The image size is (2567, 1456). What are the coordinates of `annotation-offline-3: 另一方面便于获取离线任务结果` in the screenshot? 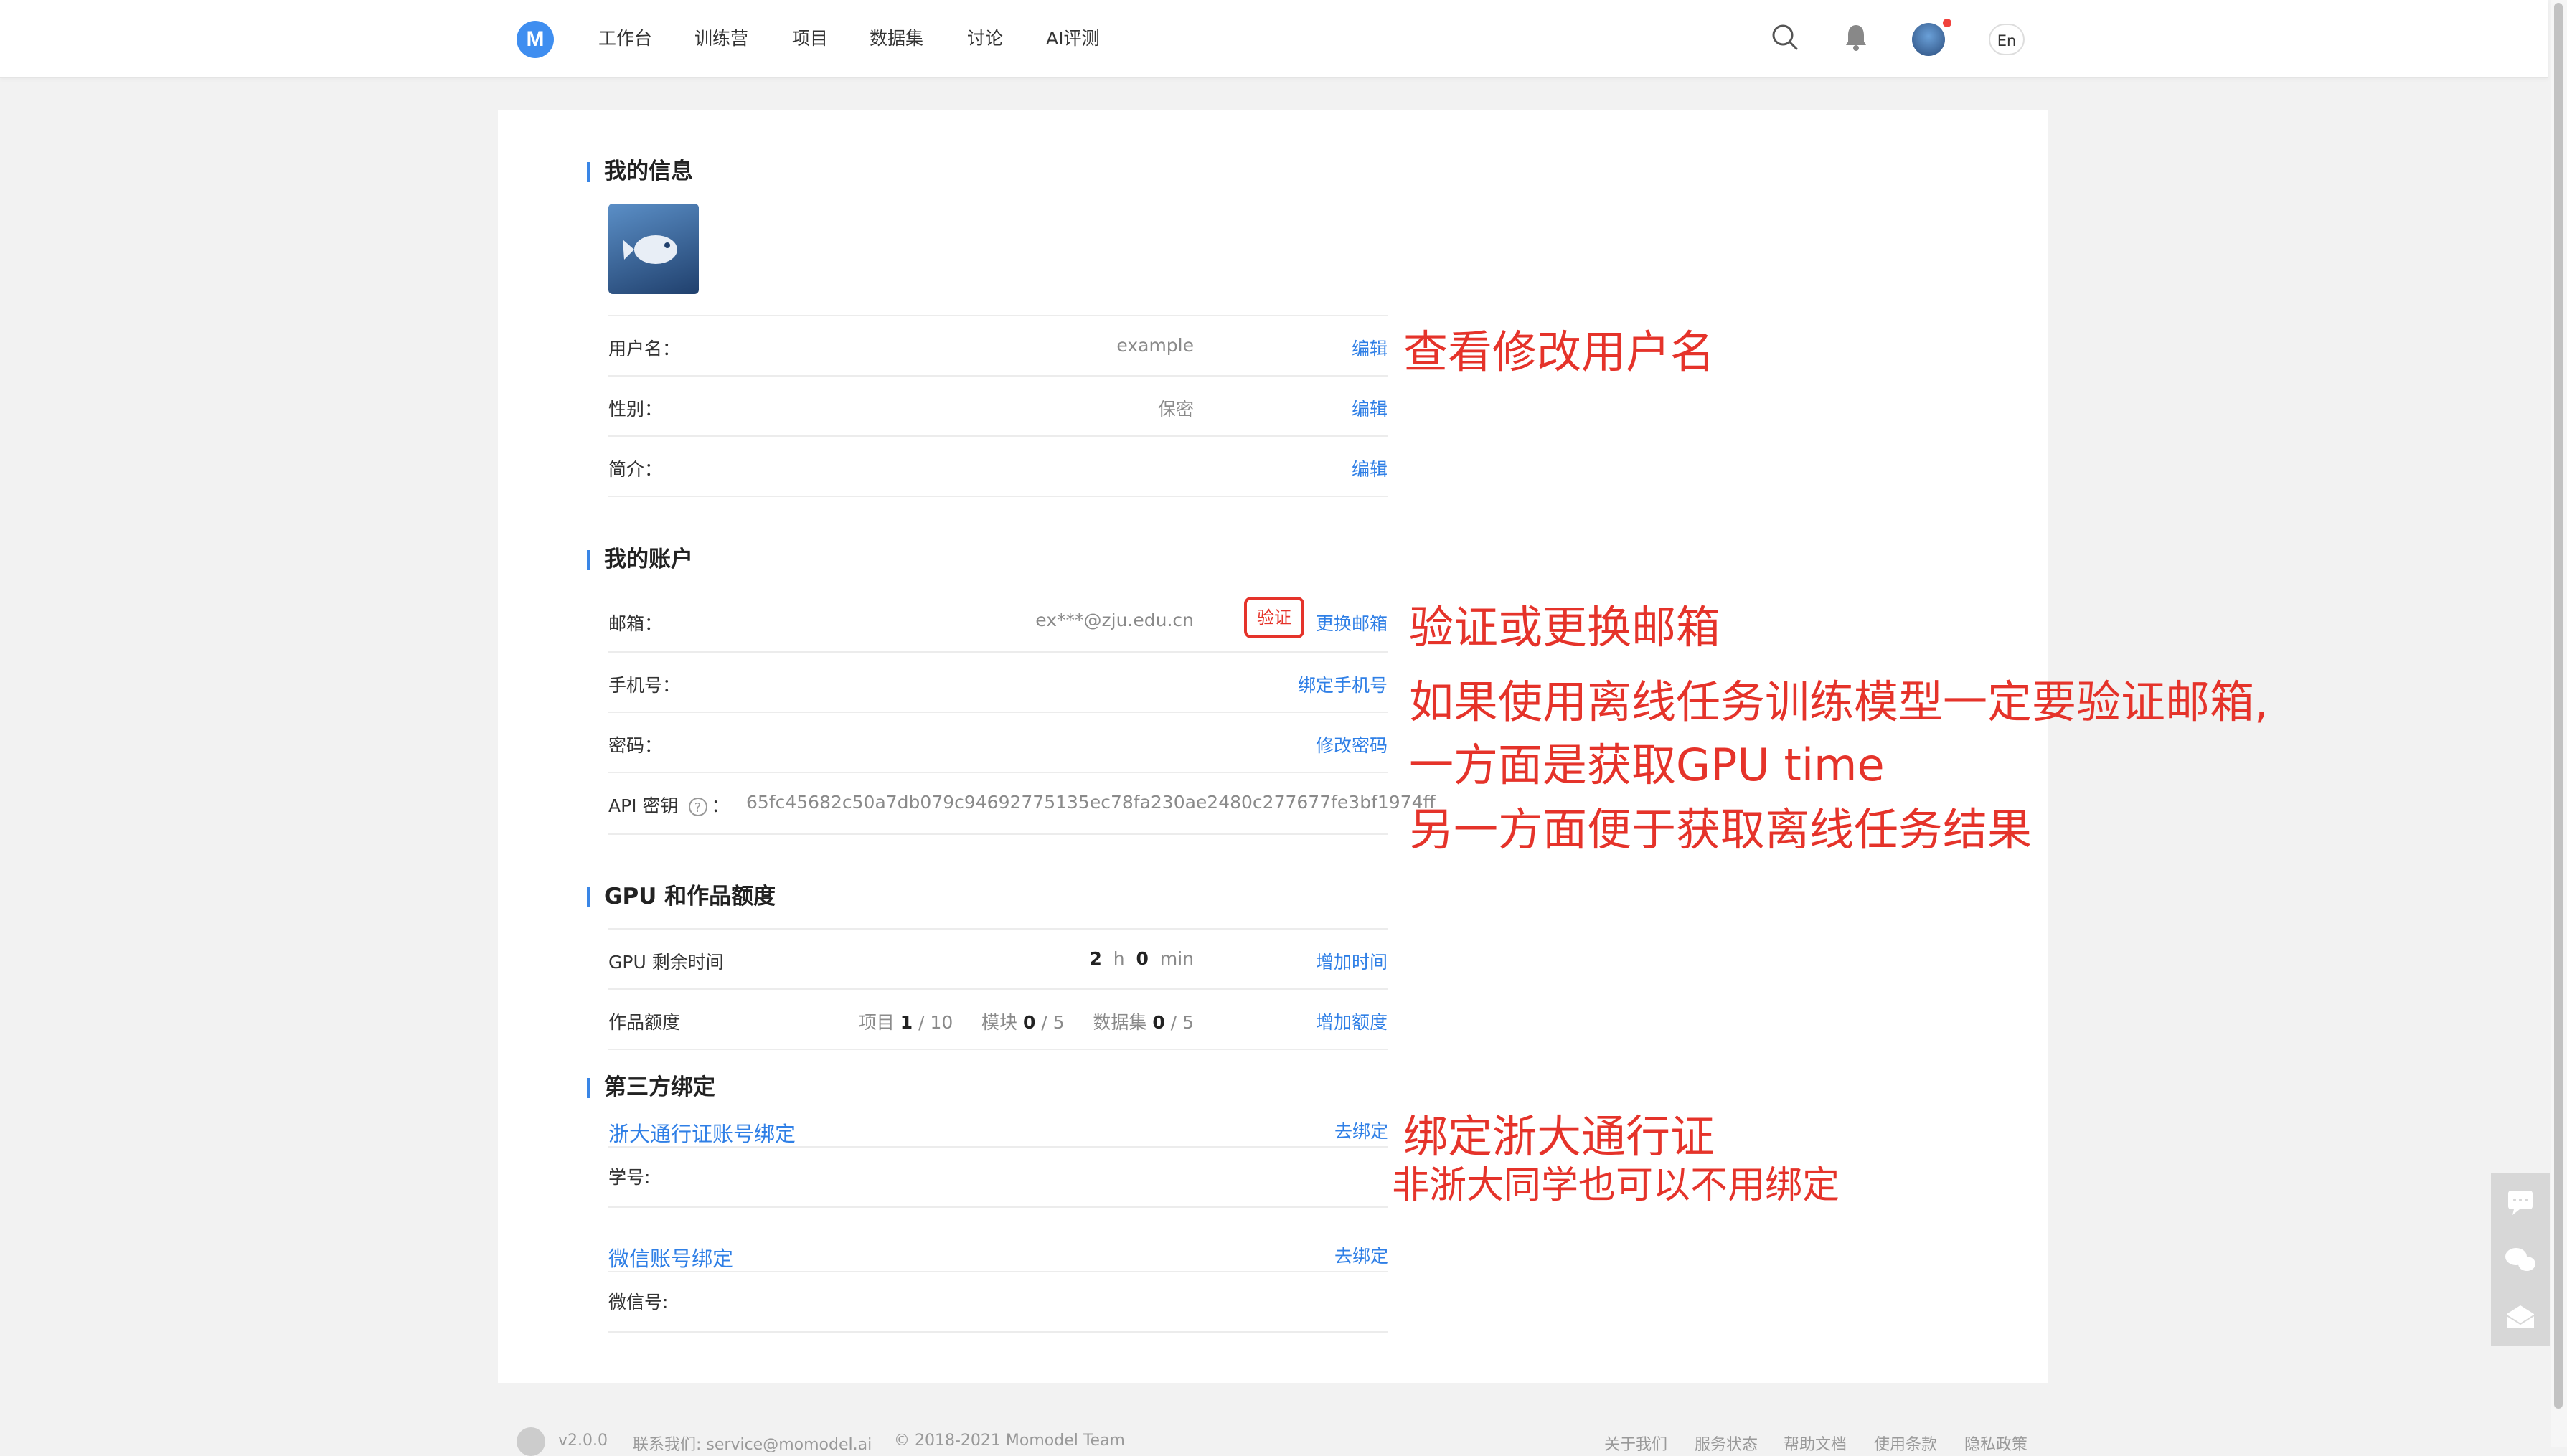 It's located at (1721, 829).